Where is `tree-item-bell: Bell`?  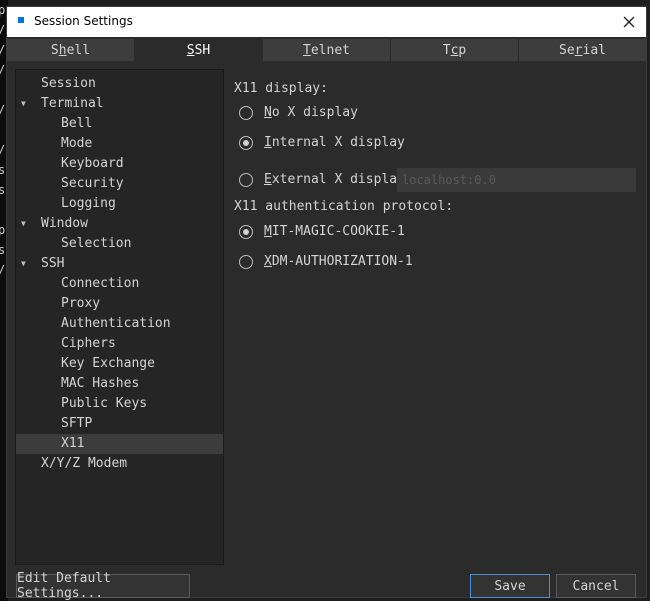 tree-item-bell: Bell is located at coordinates (119, 124).